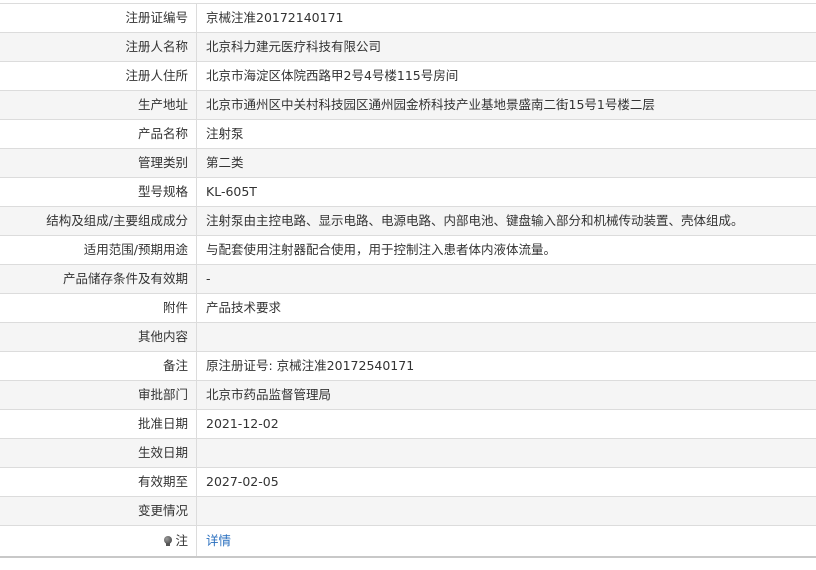 The height and width of the screenshot is (570, 816). I want to click on value-management-category: 第二类, so click(225, 162).